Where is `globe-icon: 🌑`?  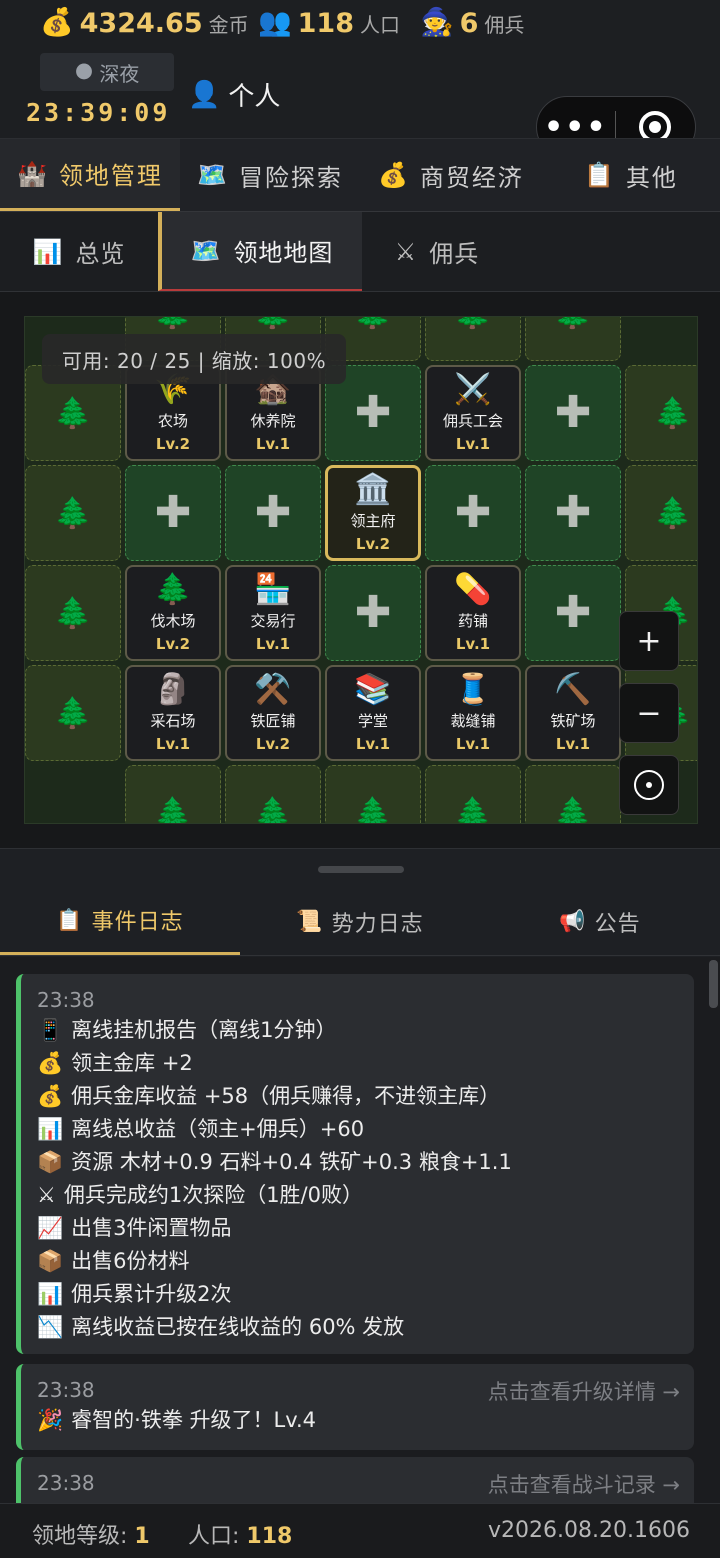
globe-icon: 🌑 is located at coordinates (84, 72).